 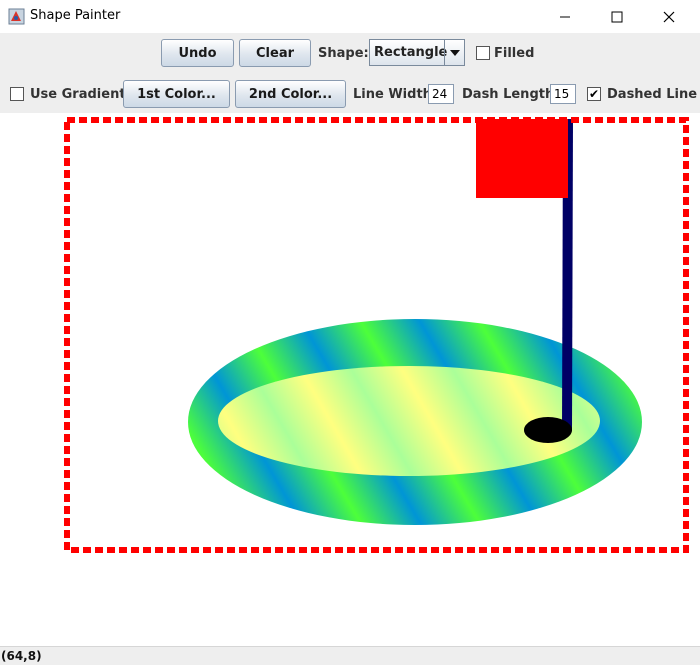 What do you see at coordinates (483, 53) in the screenshot?
I see `filled-checkbox` at bounding box center [483, 53].